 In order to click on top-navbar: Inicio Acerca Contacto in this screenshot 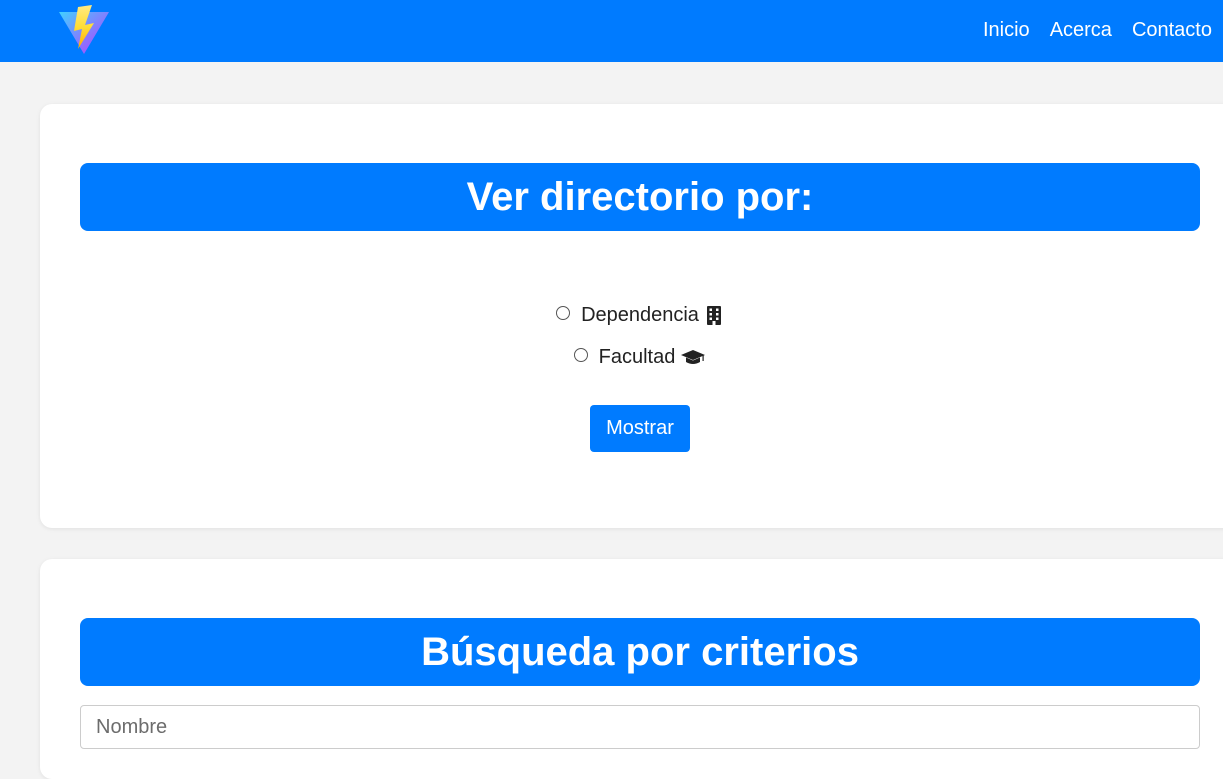, I will do `click(611, 31)`.